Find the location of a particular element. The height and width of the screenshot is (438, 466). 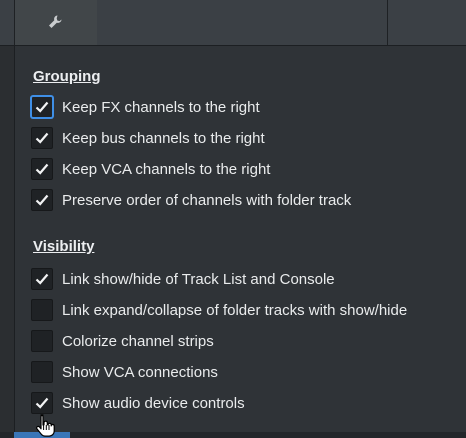

option-label: Show audio device controls is located at coordinates (153, 403).